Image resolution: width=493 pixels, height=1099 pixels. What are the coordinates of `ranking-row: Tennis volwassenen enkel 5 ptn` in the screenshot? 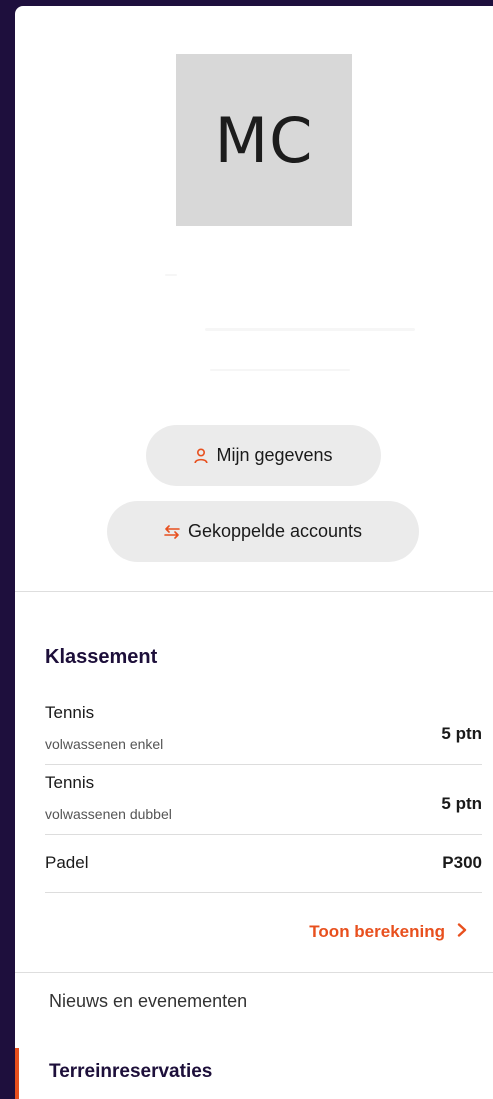 It's located at (263, 732).